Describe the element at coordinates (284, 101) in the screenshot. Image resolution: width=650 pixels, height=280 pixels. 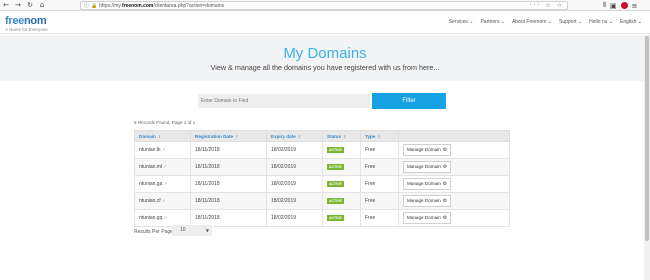
I see `domain-search-input` at that location.